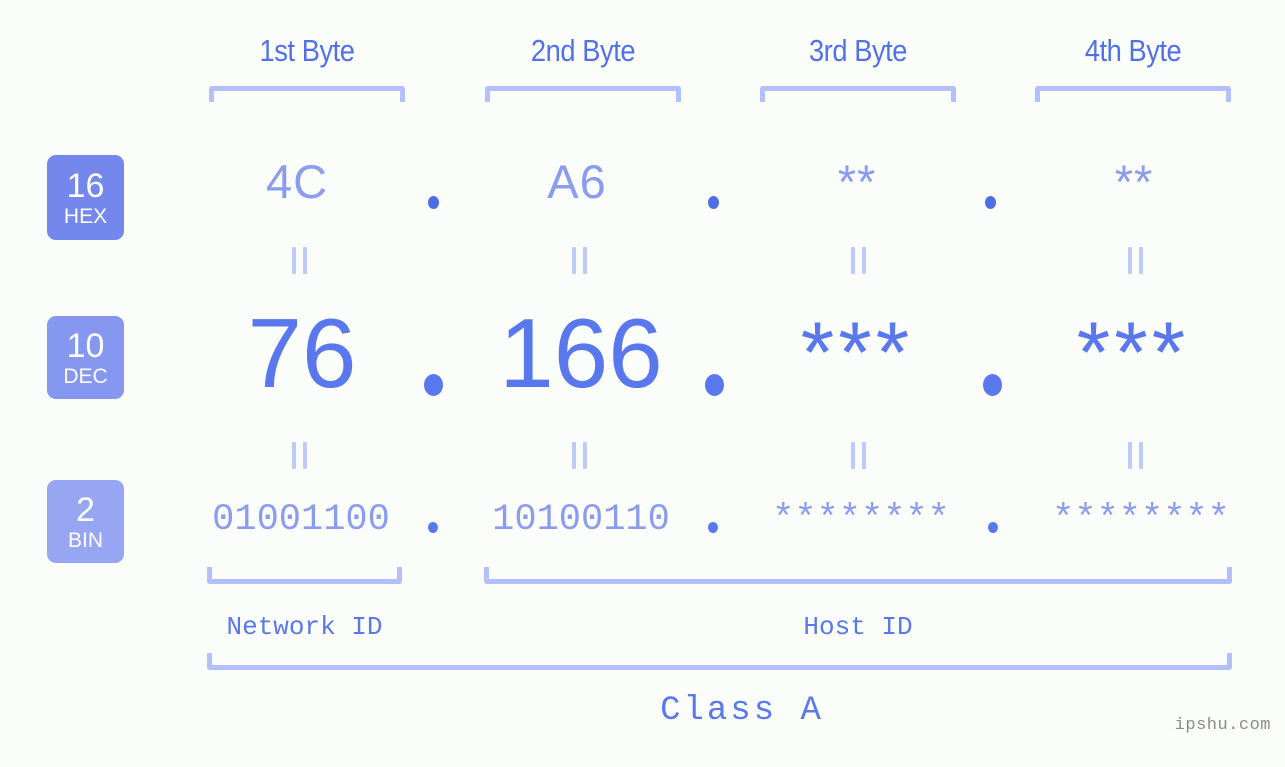  Describe the element at coordinates (1133, 50) in the screenshot. I see `byte-header-label-4: 4th Byte` at that location.